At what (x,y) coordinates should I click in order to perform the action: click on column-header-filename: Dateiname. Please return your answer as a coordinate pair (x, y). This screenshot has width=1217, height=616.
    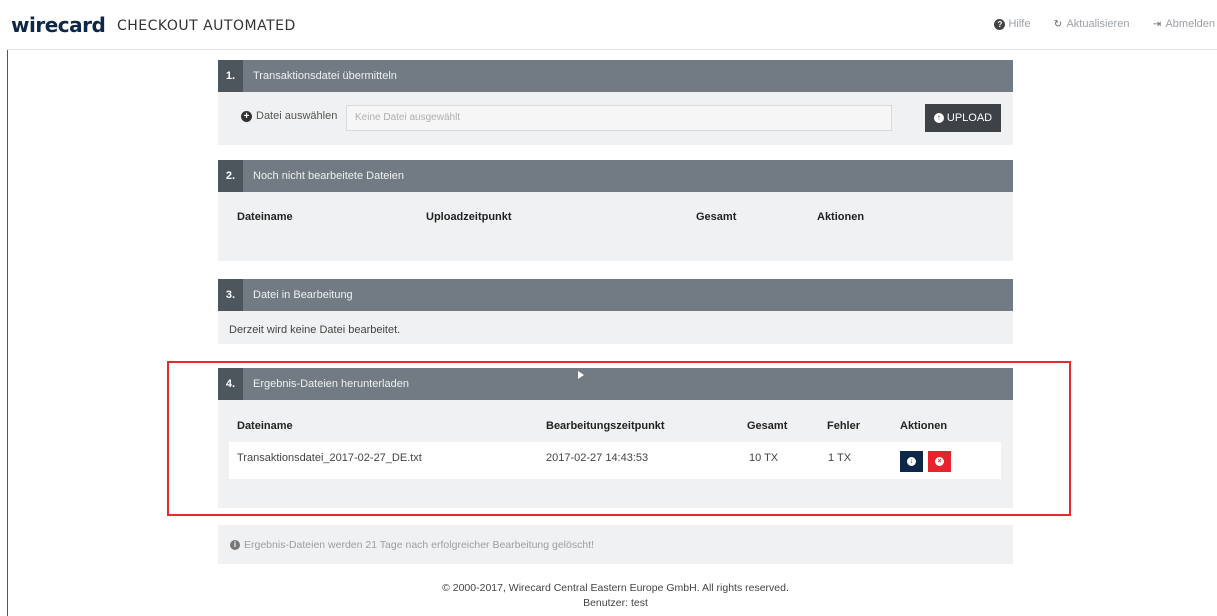
    Looking at the image, I should click on (265, 217).